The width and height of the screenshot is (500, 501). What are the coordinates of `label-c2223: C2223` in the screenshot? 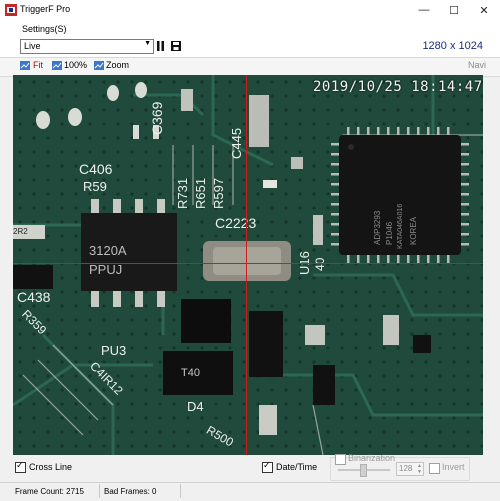 It's located at (236, 223).